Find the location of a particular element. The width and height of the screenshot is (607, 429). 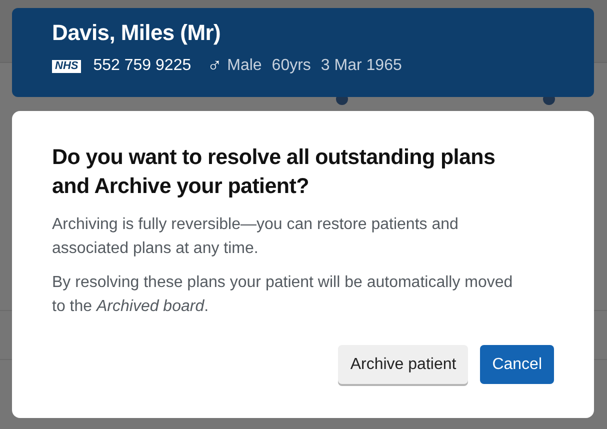

dialog-title: Do you want to resolve all outstanding plans and Archive your patient? is located at coordinates (274, 172).